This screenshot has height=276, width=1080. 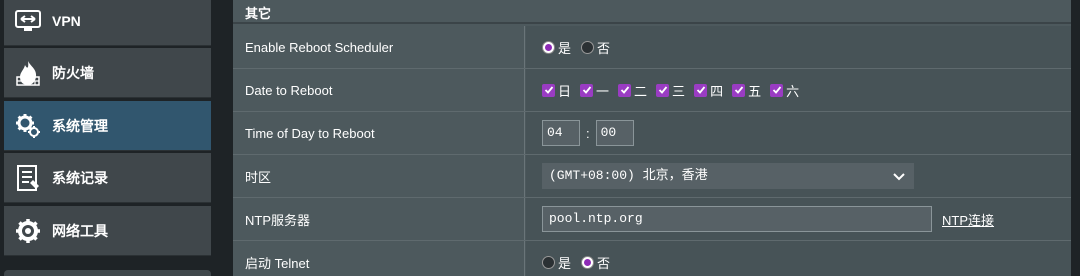 What do you see at coordinates (28, 126) in the screenshot?
I see `gear-icon` at bounding box center [28, 126].